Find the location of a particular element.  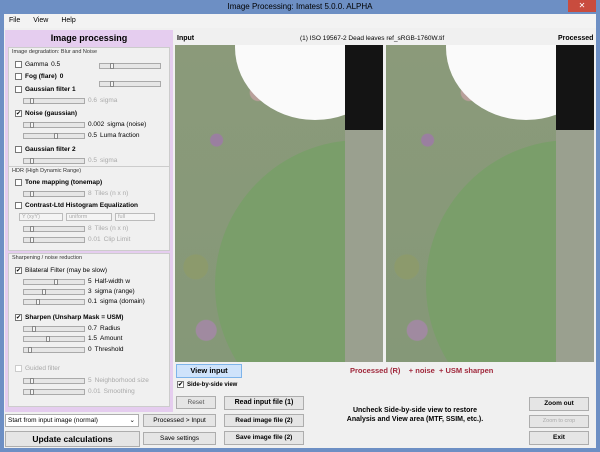

radius-slider is located at coordinates (54, 328).